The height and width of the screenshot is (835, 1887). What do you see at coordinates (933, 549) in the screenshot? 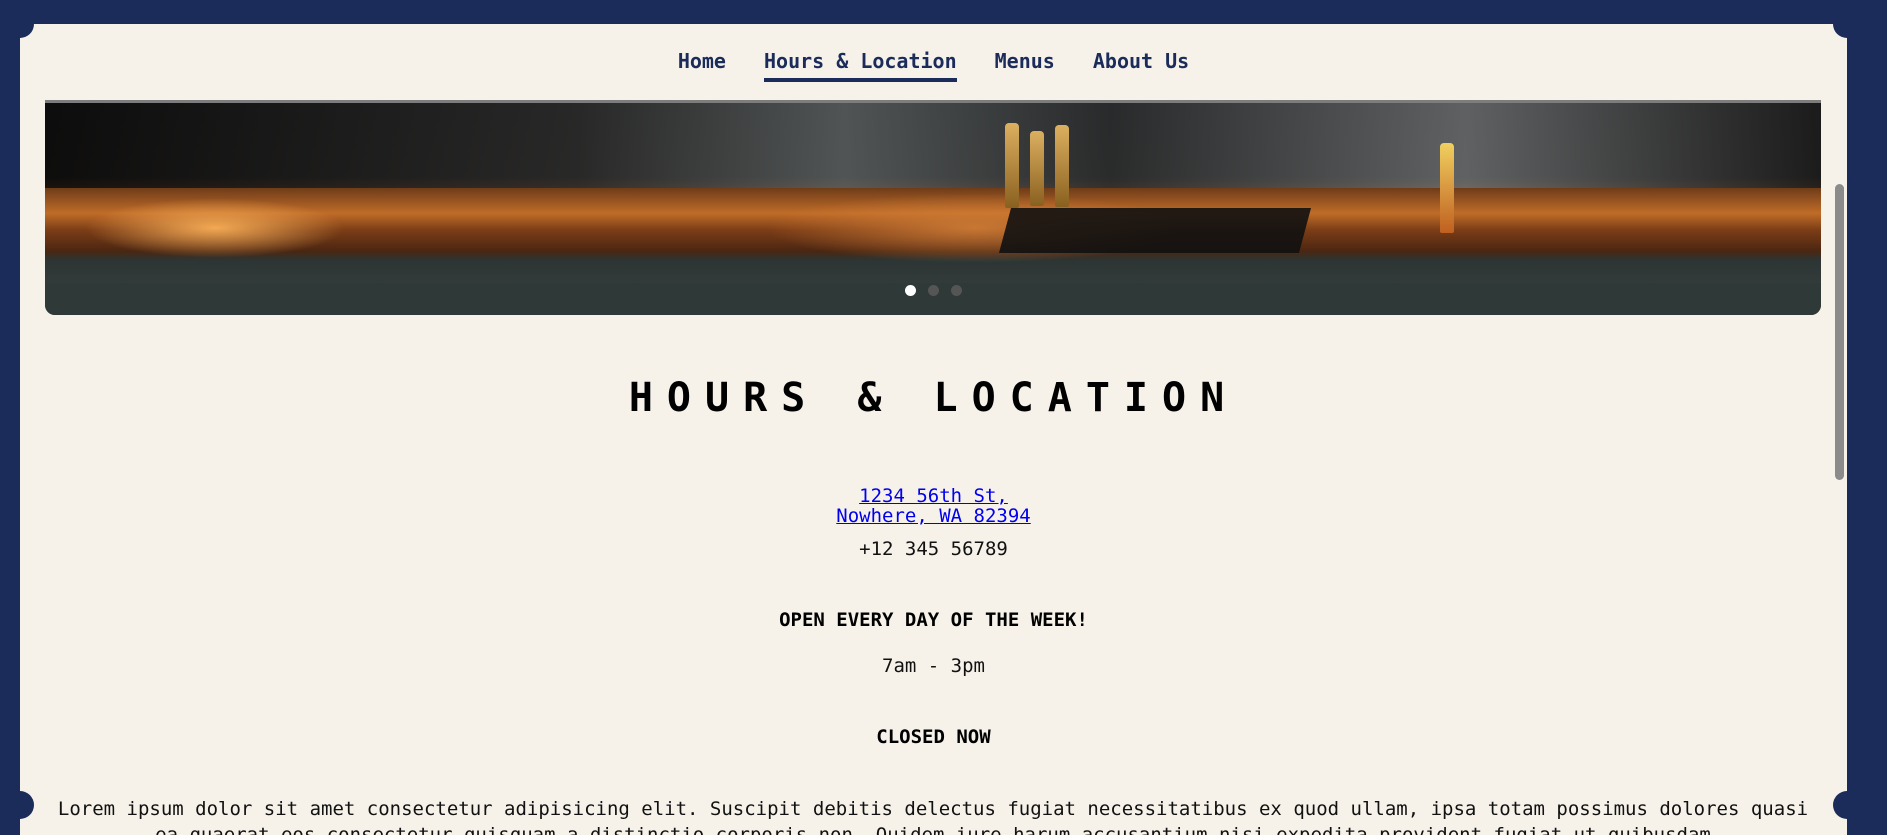
I see `phone-number: +12 345 56789` at bounding box center [933, 549].